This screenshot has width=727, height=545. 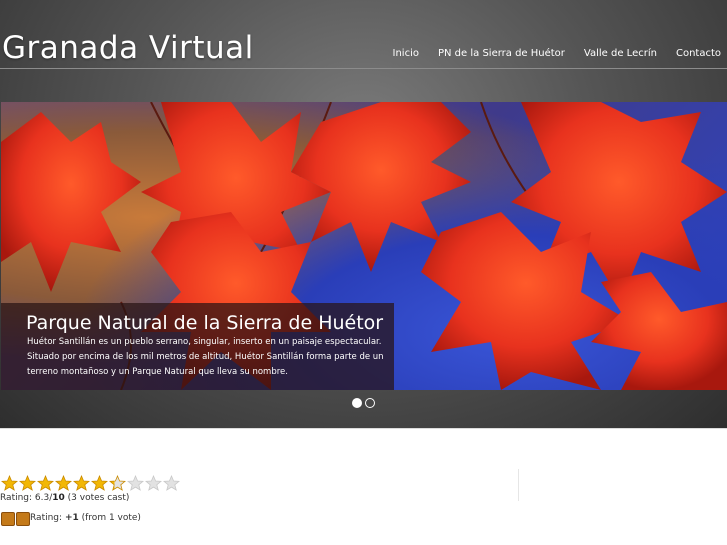 I want to click on star-2-icon, so click(x=27, y=483).